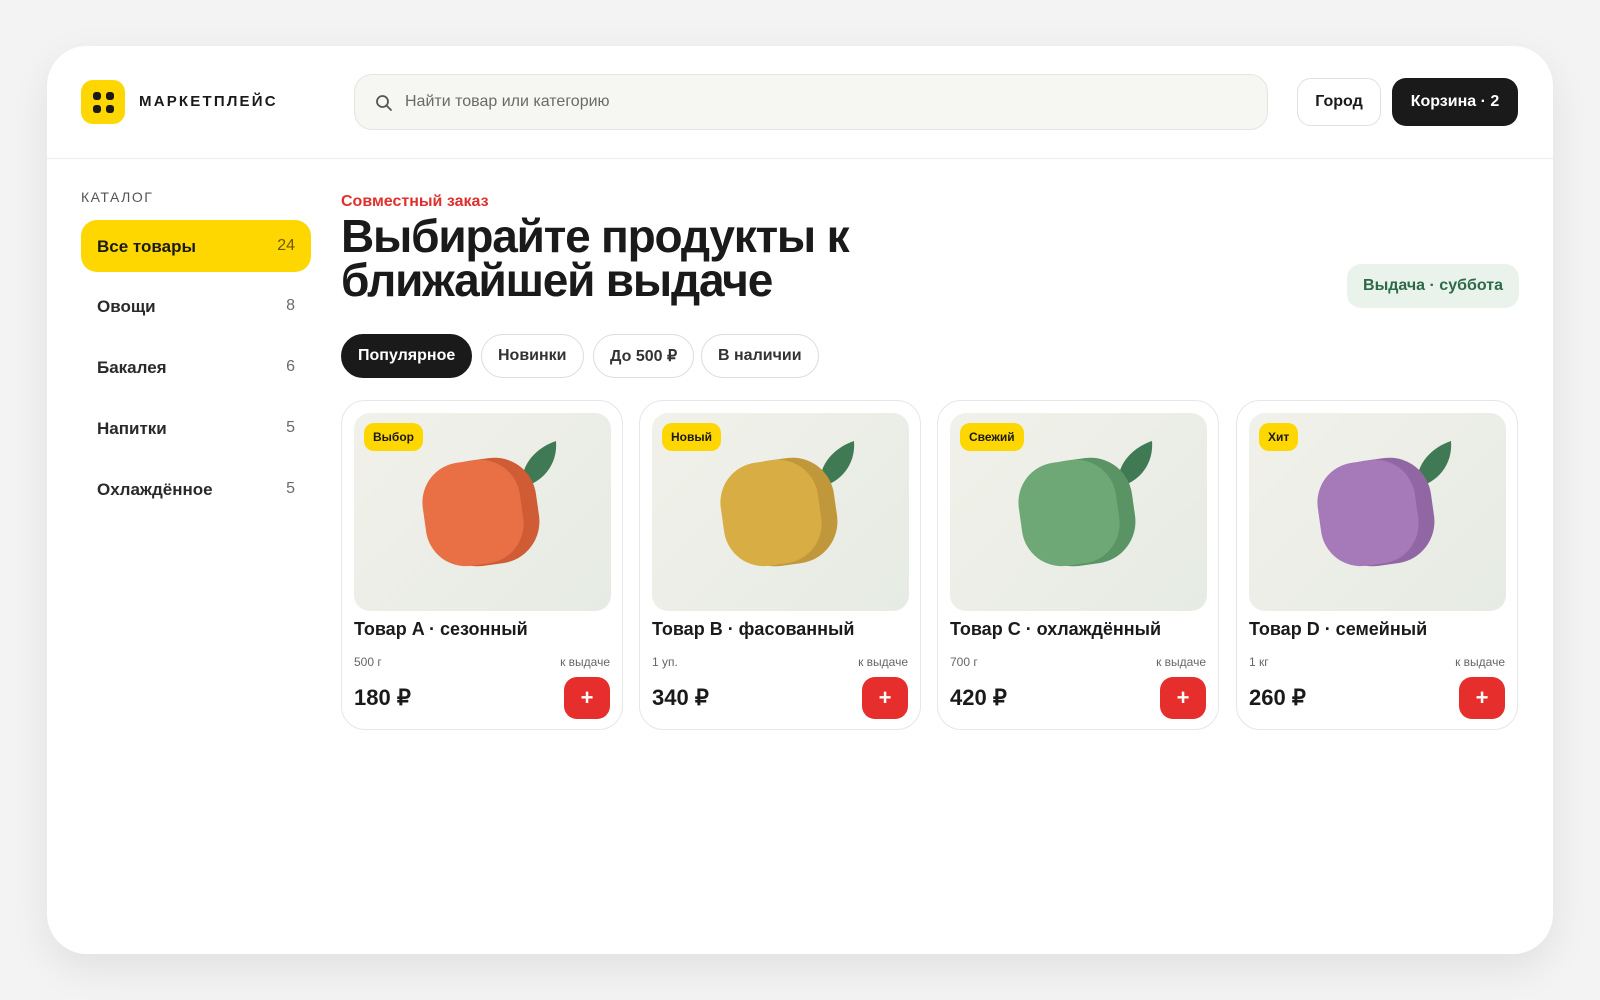 This screenshot has height=1000, width=1600. What do you see at coordinates (132, 367) in the screenshot?
I see `sidebar-item-label: Бакалея` at bounding box center [132, 367].